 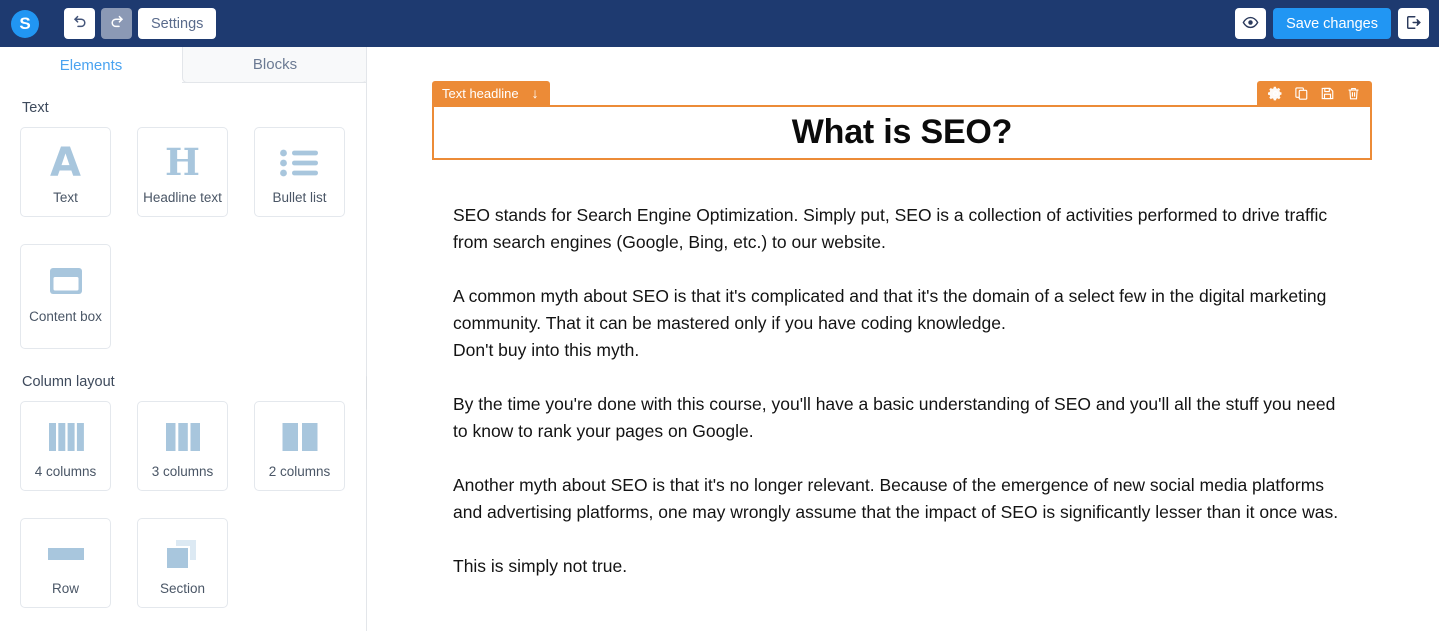 I want to click on headline-block: What is SEO?, so click(x=902, y=132).